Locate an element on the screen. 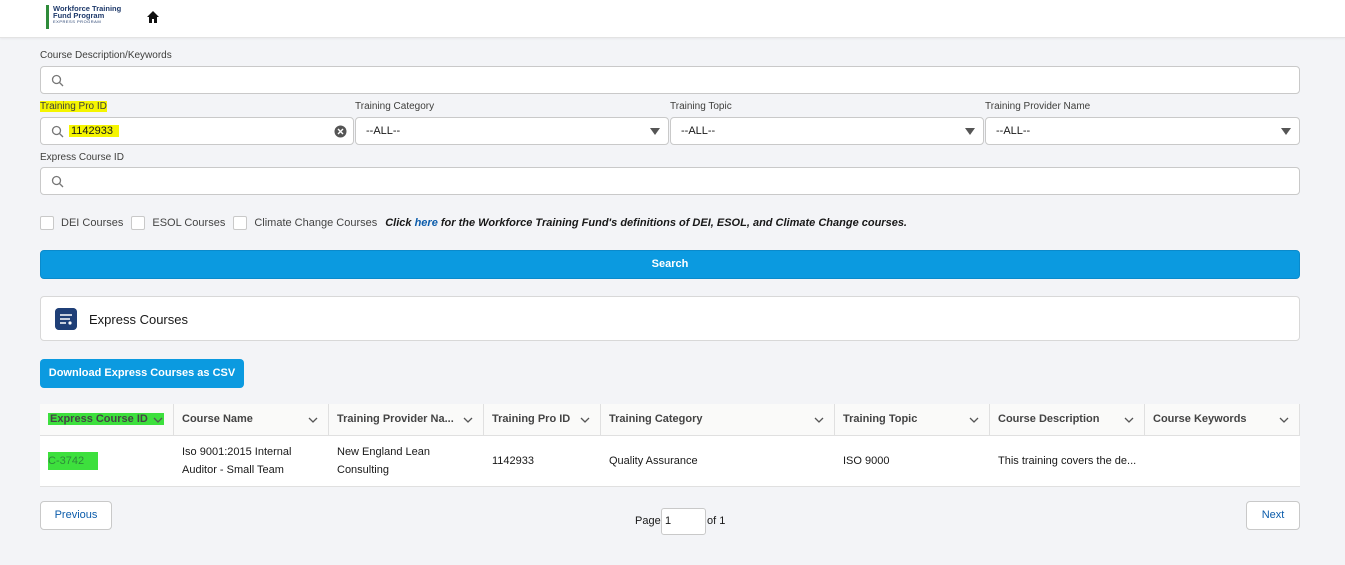  training-category-label: Training Category is located at coordinates (395, 106).